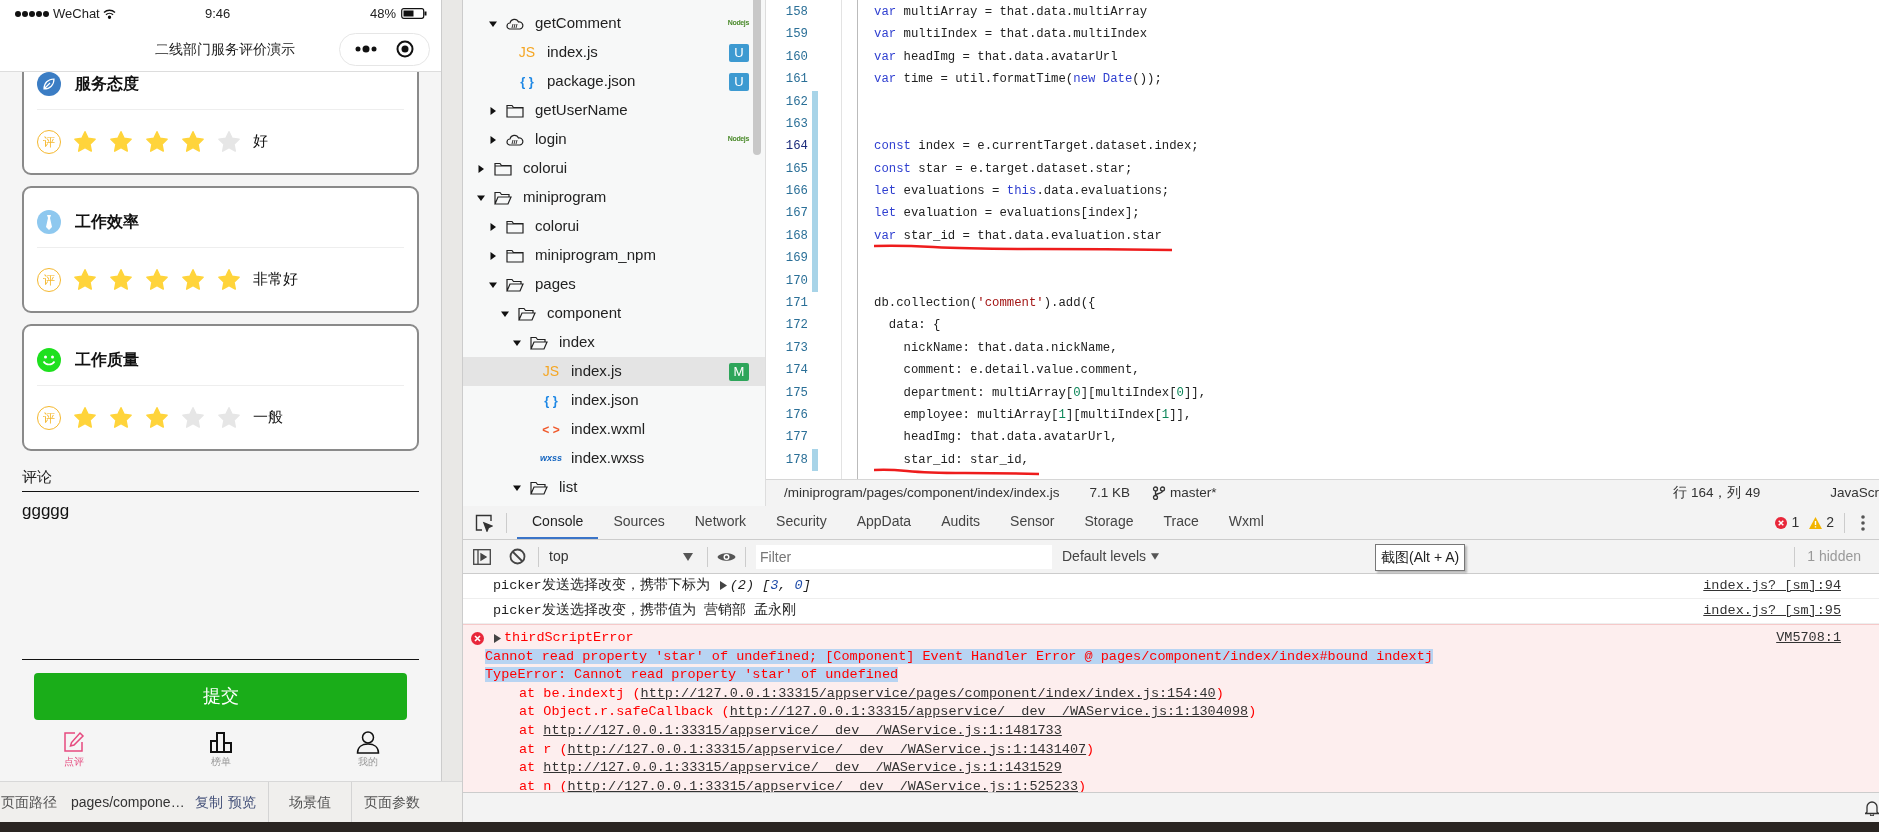 Image resolution: width=1879 pixels, height=832 pixels. Describe the element at coordinates (624, 556) in the screenshot. I see `context-select: top` at that location.